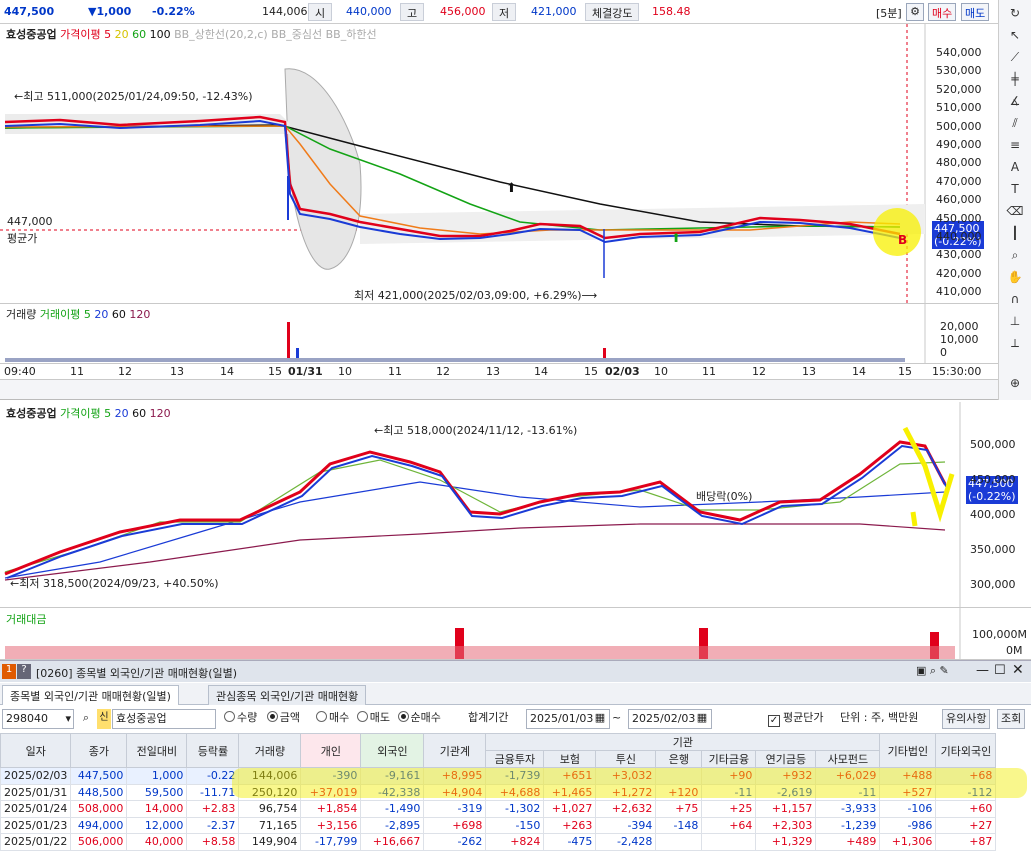 The height and width of the screenshot is (853, 1031). Describe the element at coordinates (403, 716) in the screenshot. I see `net-radio` at that location.